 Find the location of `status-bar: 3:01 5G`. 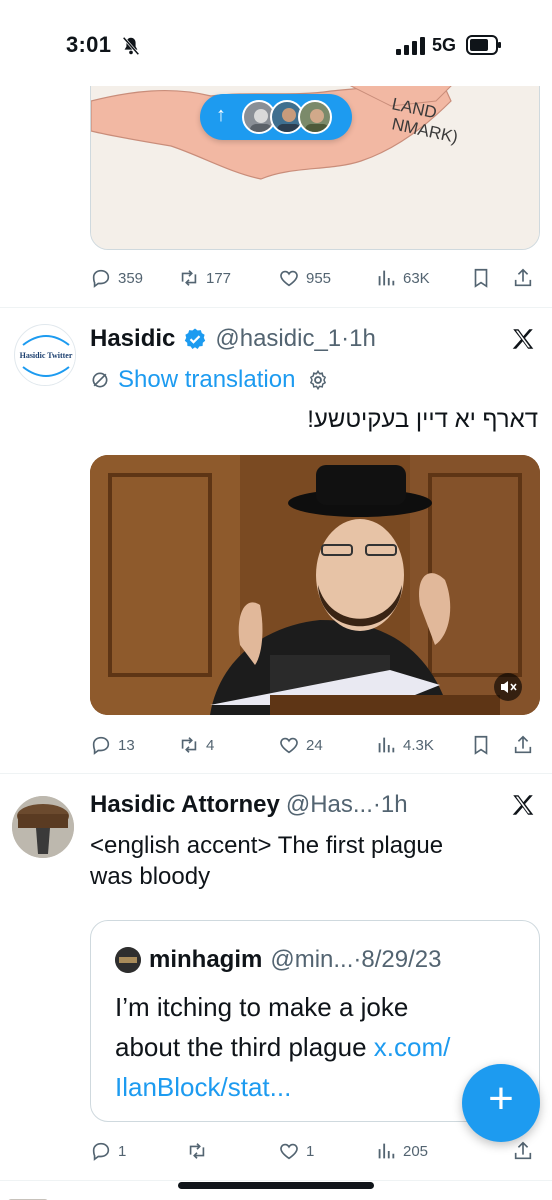

status-bar: 3:01 5G is located at coordinates (276, 43).